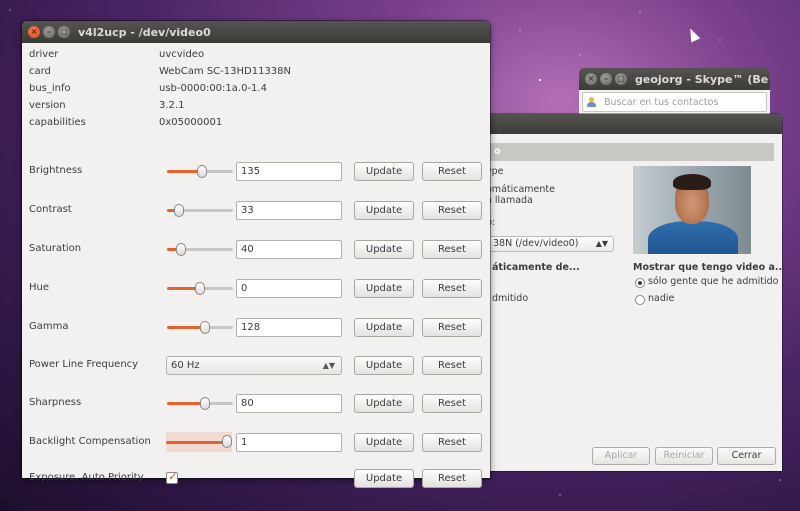 This screenshot has height=511, width=800. Describe the element at coordinates (621, 456) in the screenshot. I see `apply-button: Aplicar` at that location.